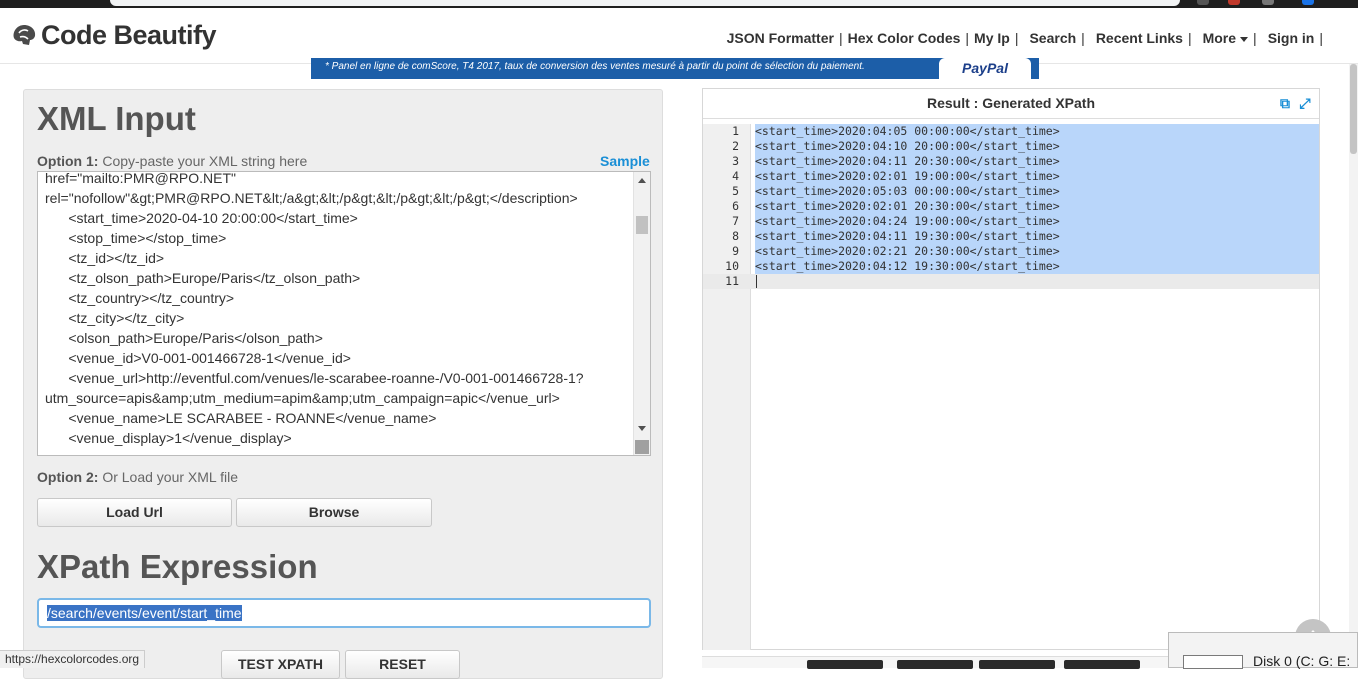 The width and height of the screenshot is (1358, 679). Describe the element at coordinates (1219, 38) in the screenshot. I see `nav-more-label: More` at that location.